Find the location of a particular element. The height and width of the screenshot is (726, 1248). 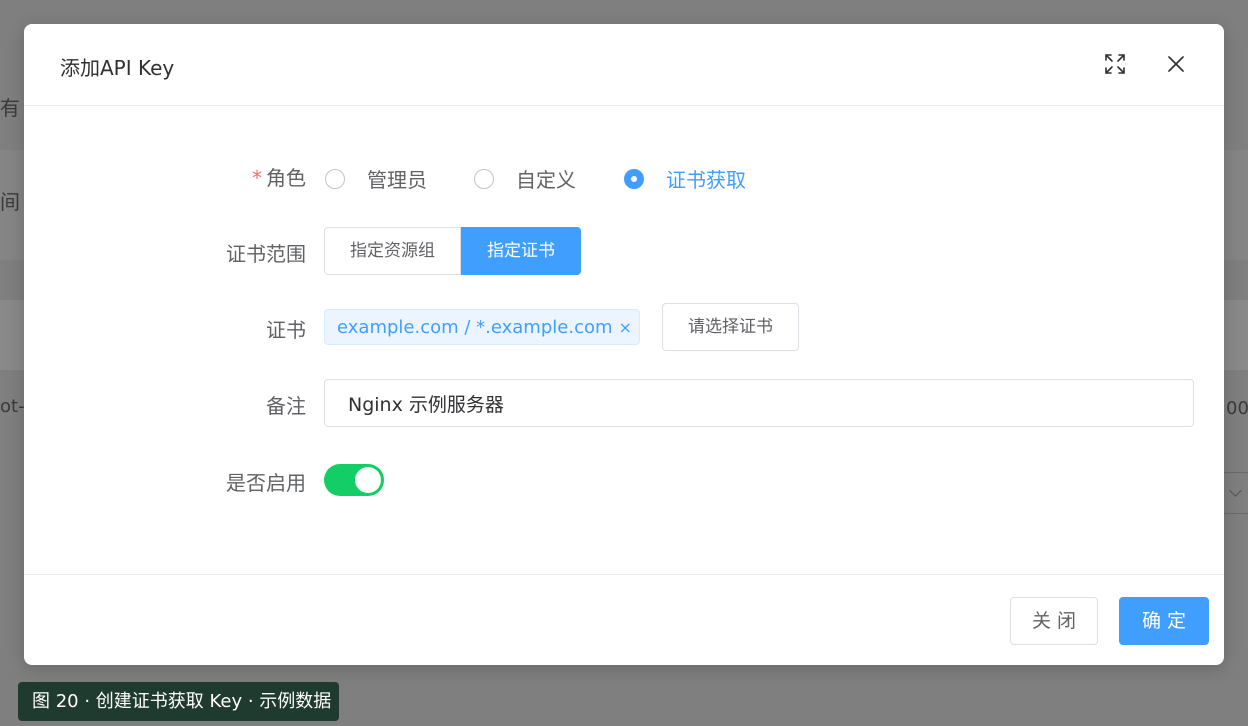

cert-scope-segmented: 指定资源组 指定证书 is located at coordinates (452, 251).